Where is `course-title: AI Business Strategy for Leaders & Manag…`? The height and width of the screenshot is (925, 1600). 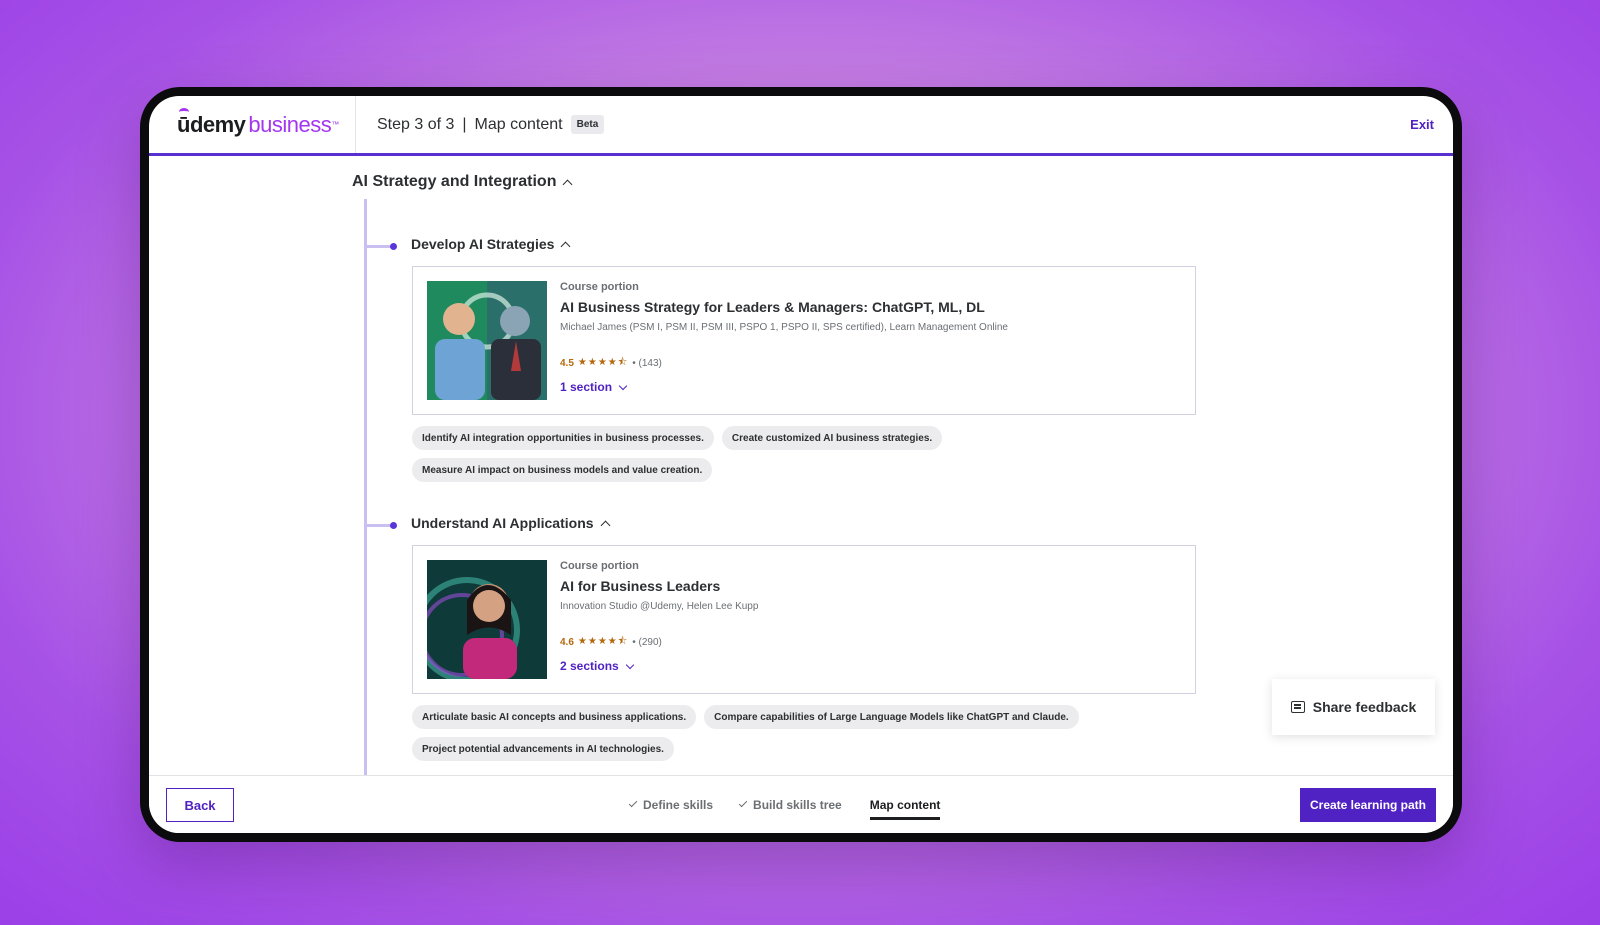
course-title: AI Business Strategy for Leaders & Manag… is located at coordinates (784, 307).